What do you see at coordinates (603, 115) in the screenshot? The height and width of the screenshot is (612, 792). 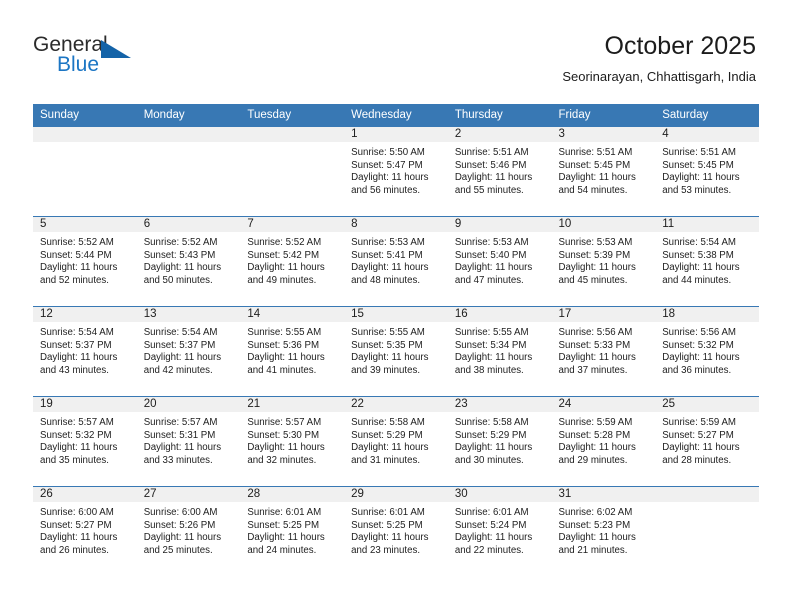 I see `weekday-header-friday: Friday` at bounding box center [603, 115].